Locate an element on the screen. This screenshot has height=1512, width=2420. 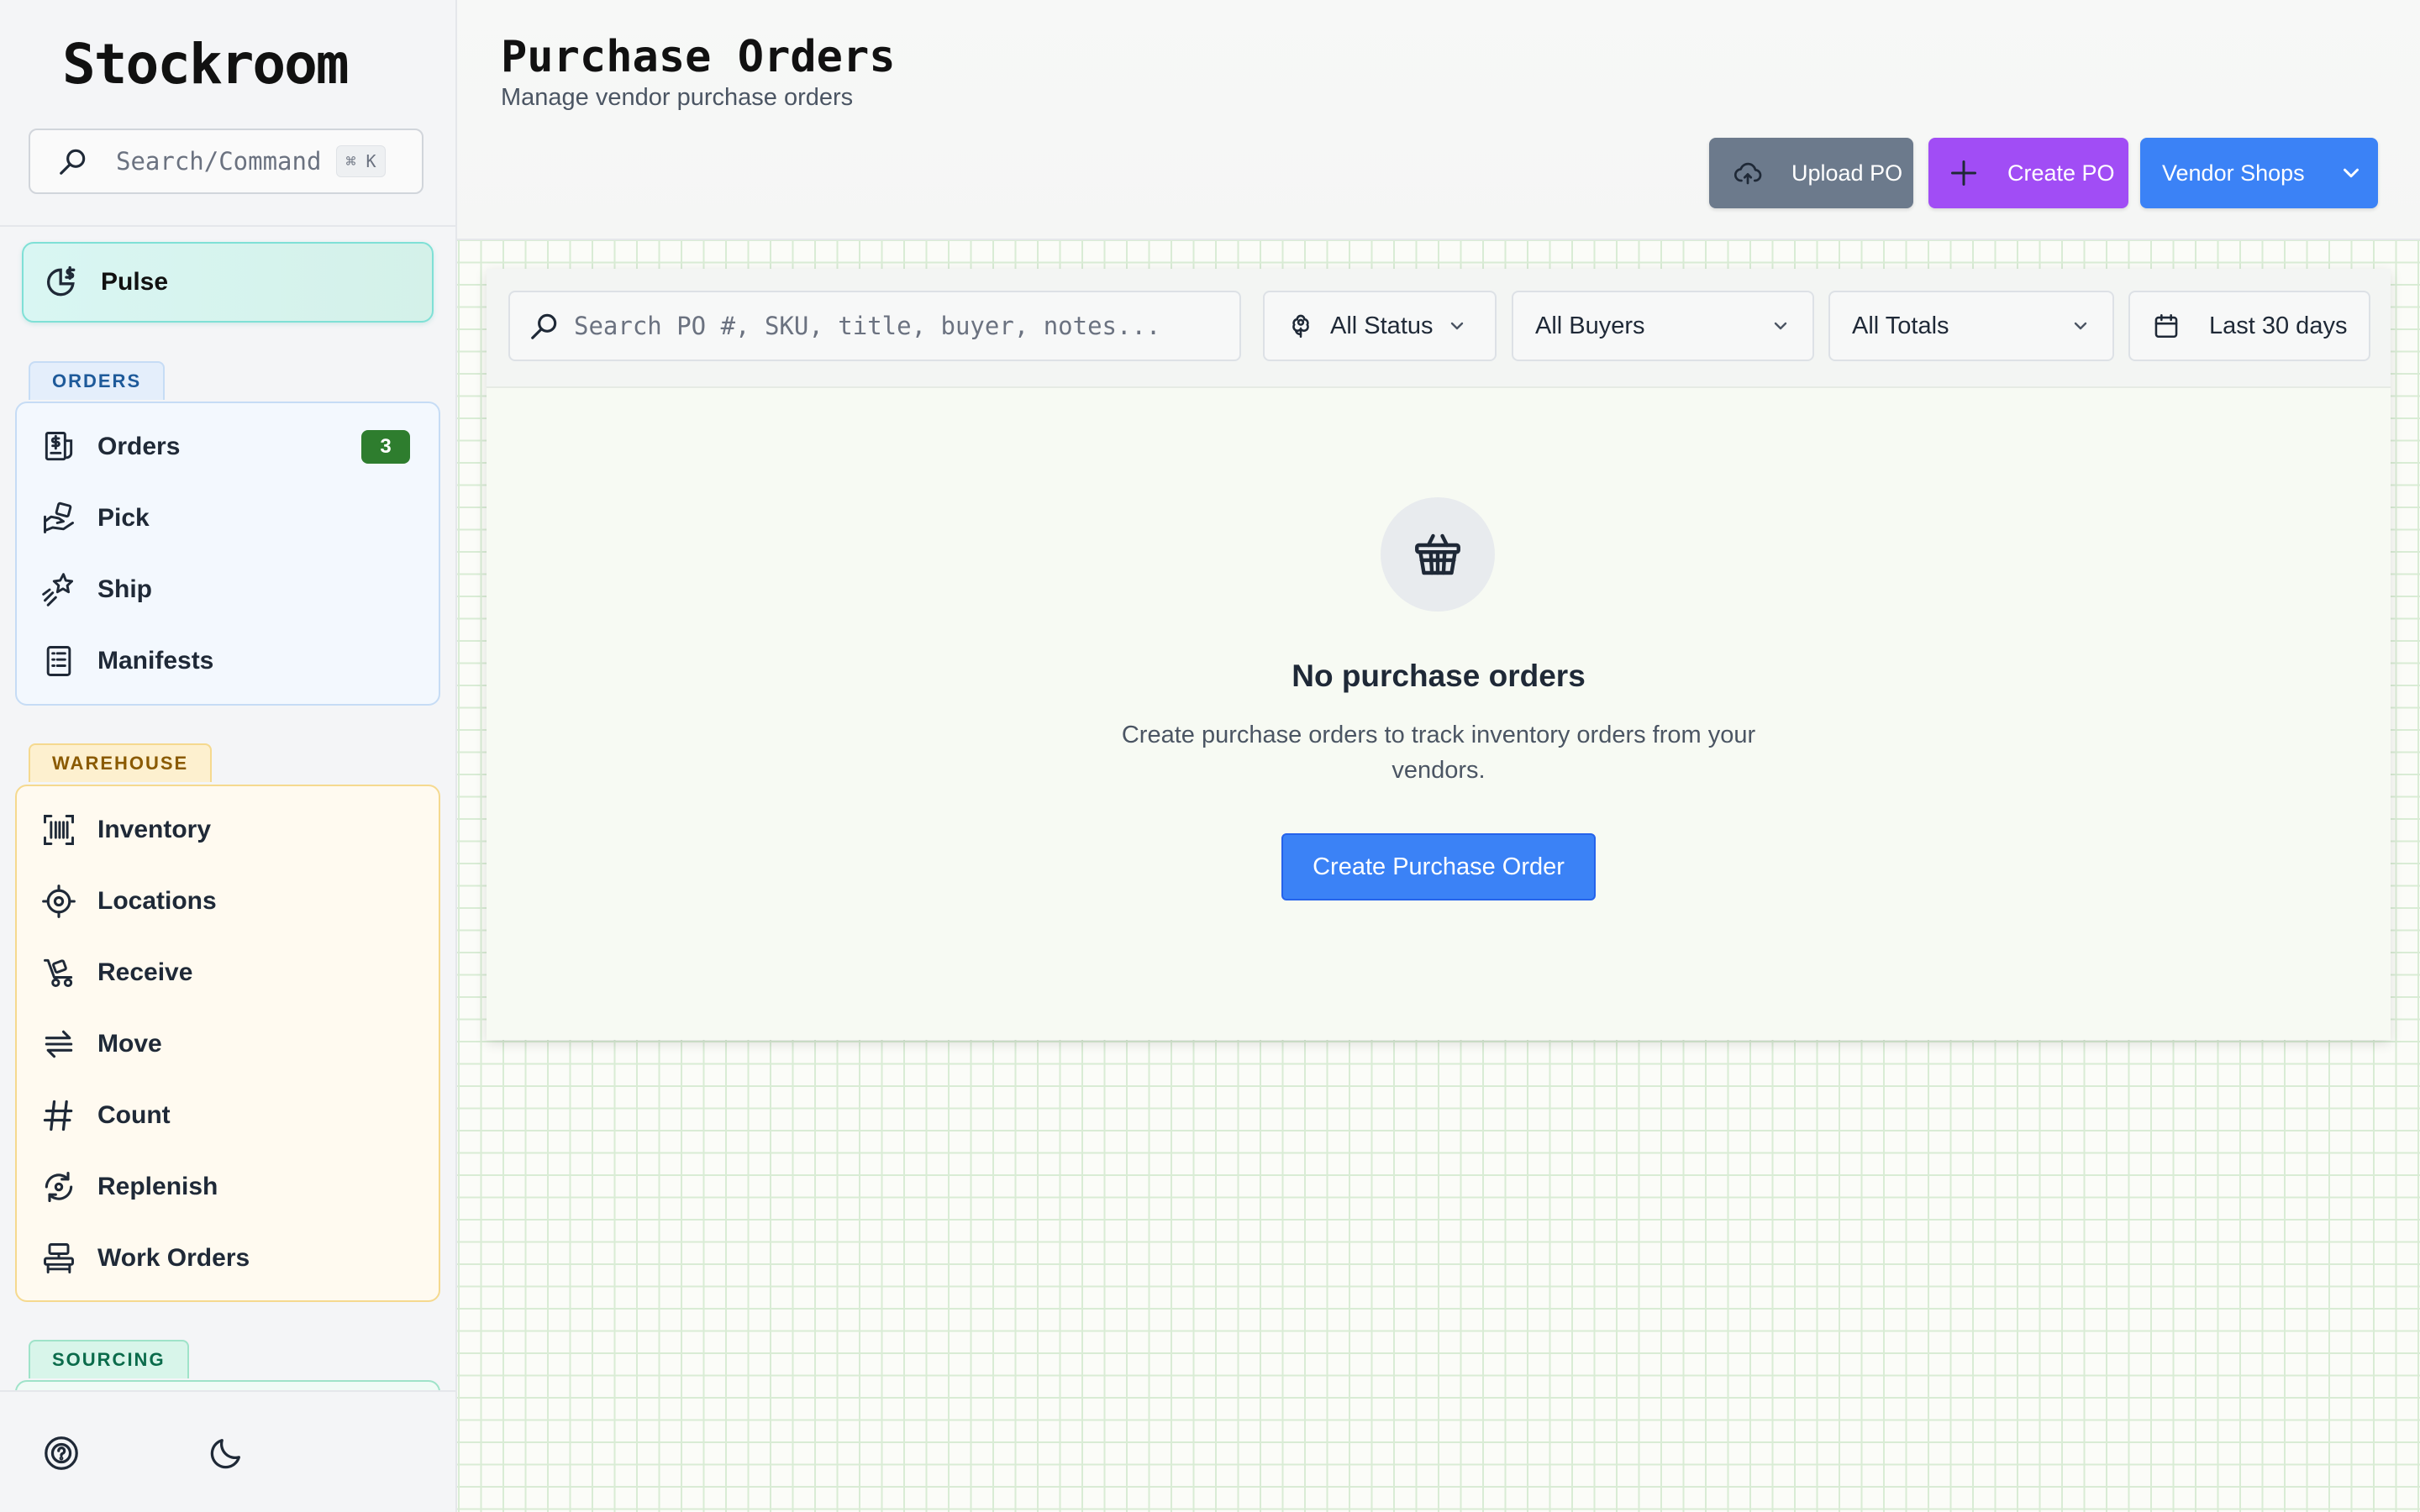
shortcut-hint: ⌘ K is located at coordinates (361, 161).